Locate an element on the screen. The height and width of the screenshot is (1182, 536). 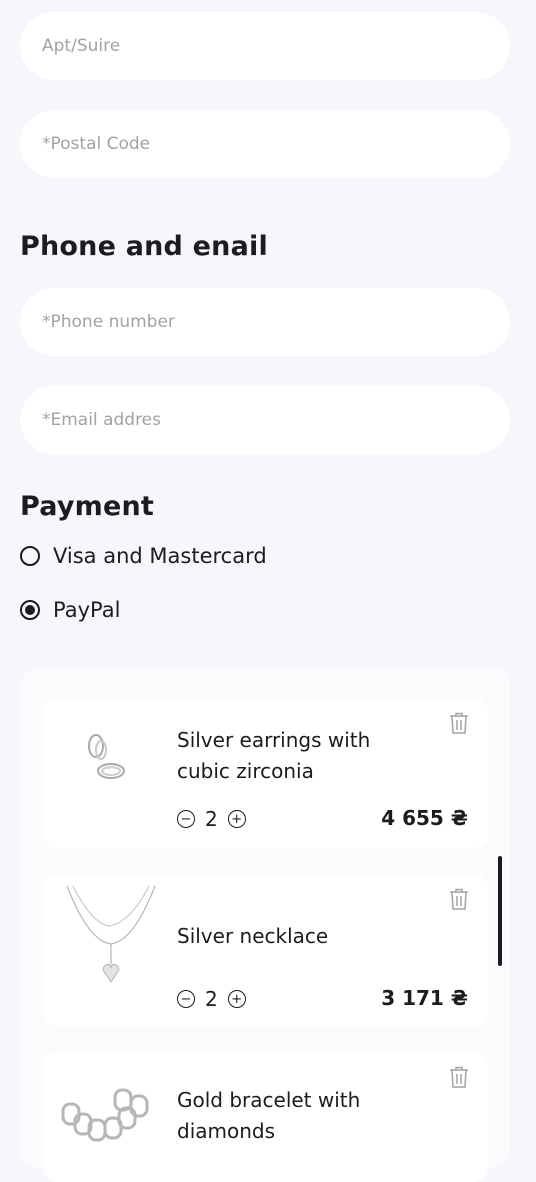
payment-option-label: PayPal is located at coordinates (87, 610).